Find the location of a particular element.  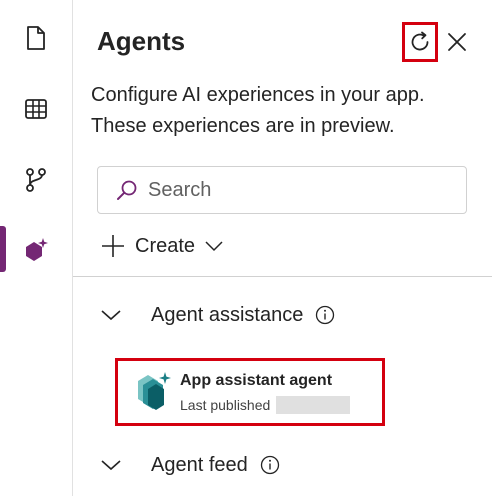

rail-item-flows is located at coordinates (36, 180).